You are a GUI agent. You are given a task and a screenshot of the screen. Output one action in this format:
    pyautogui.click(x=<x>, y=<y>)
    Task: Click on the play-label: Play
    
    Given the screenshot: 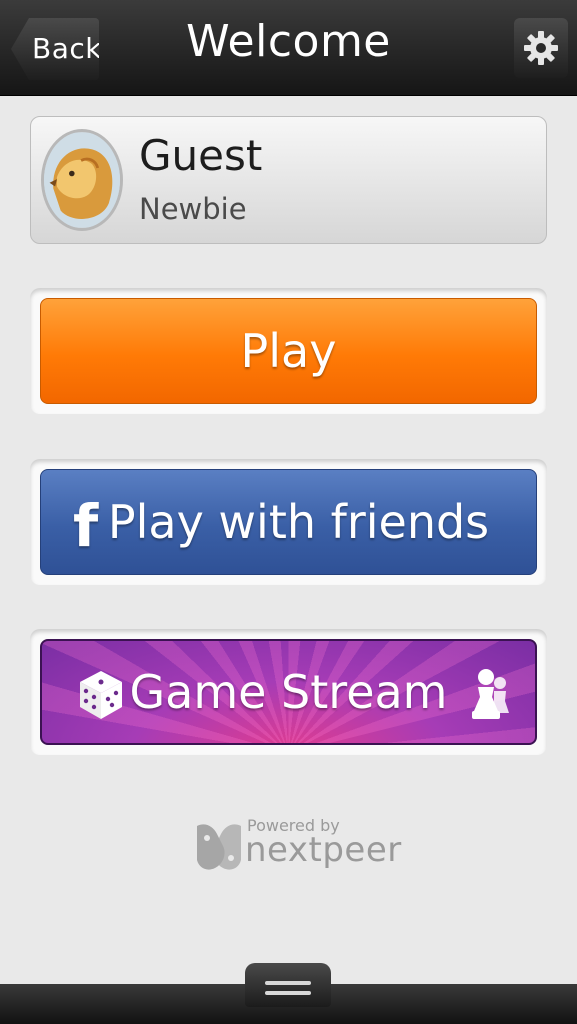 What is the action you would take?
    pyautogui.click(x=288, y=351)
    